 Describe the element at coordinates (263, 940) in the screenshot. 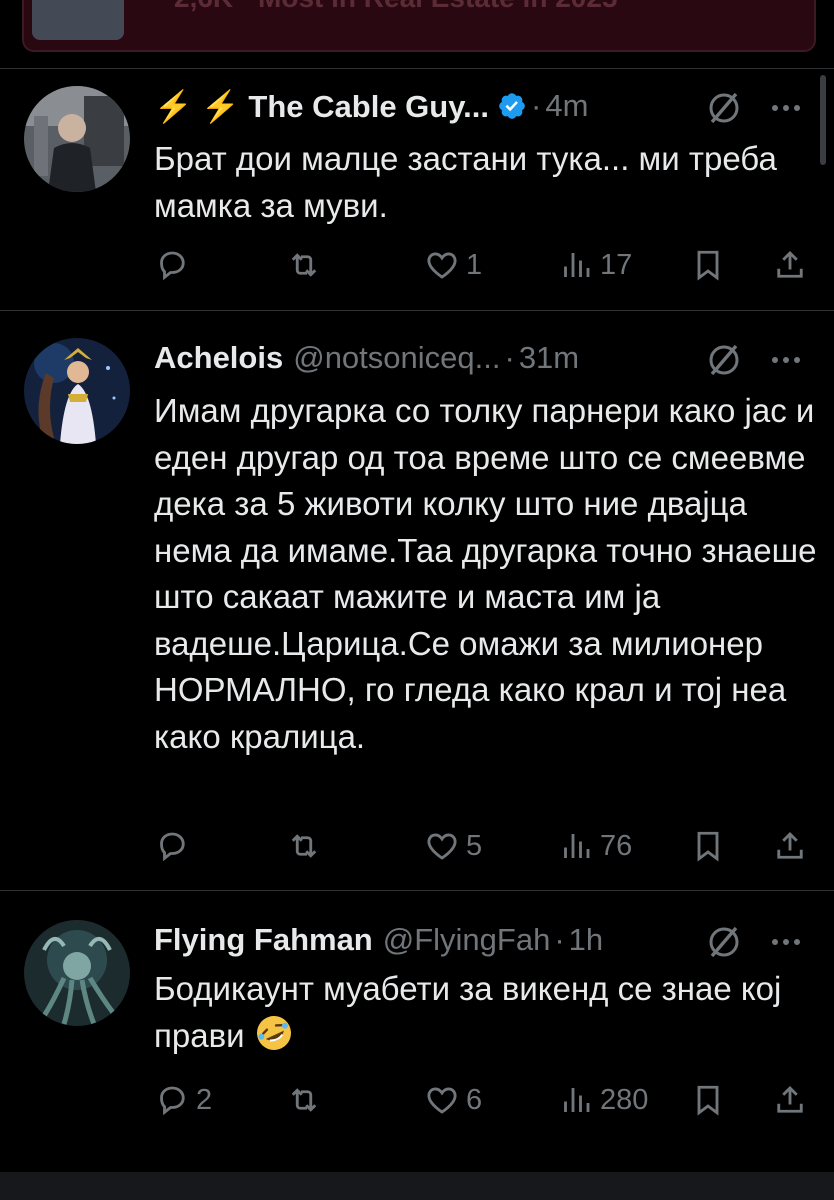

I see `display-name: Flying Fahman` at that location.